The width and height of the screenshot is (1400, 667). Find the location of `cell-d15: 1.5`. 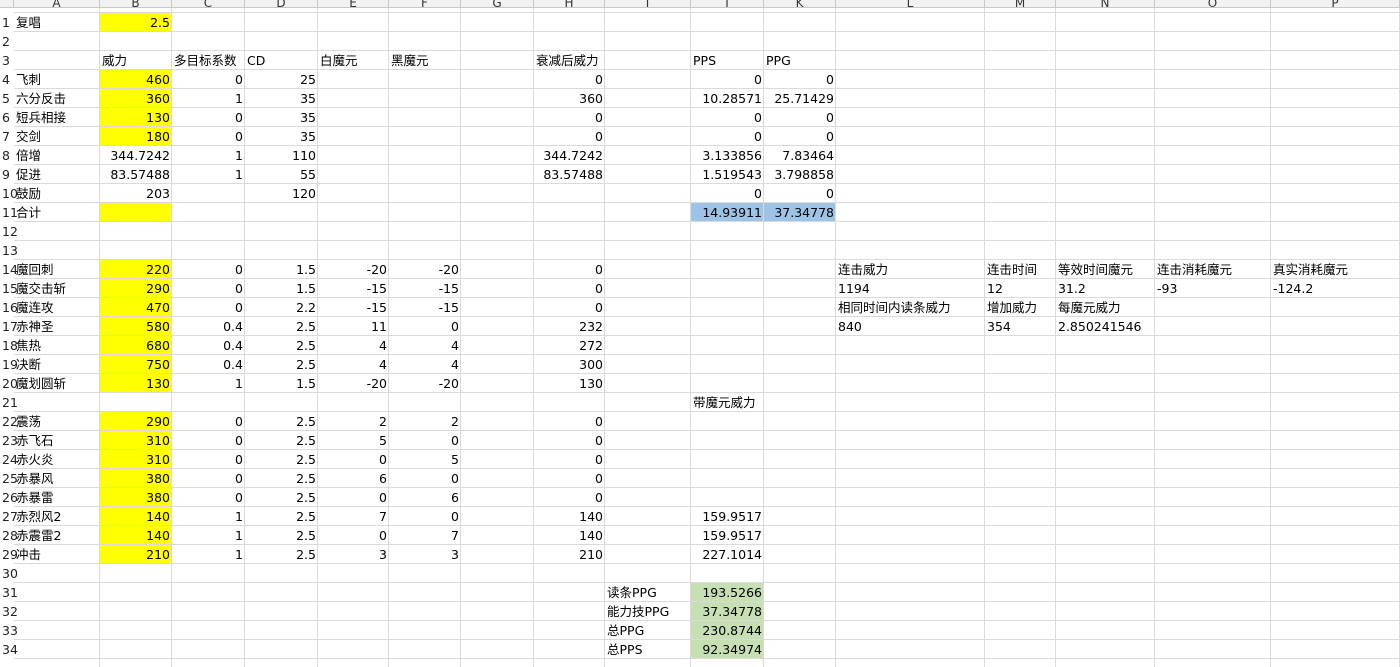

cell-d15: 1.5 is located at coordinates (281, 288).